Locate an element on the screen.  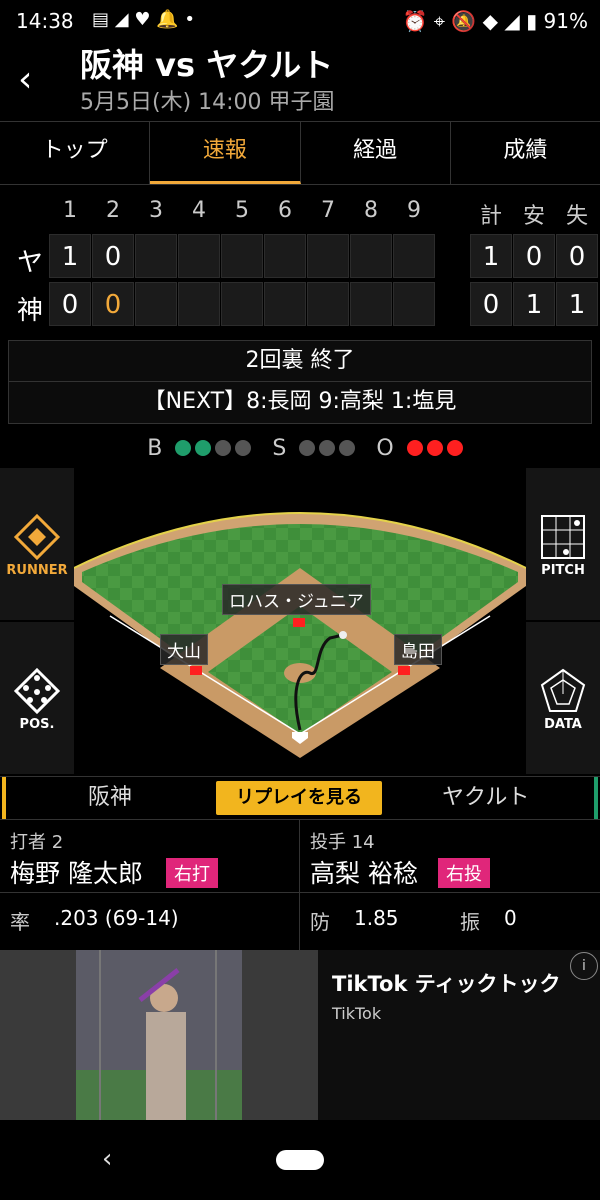
back-button: ‹ is located at coordinates (36, 80).